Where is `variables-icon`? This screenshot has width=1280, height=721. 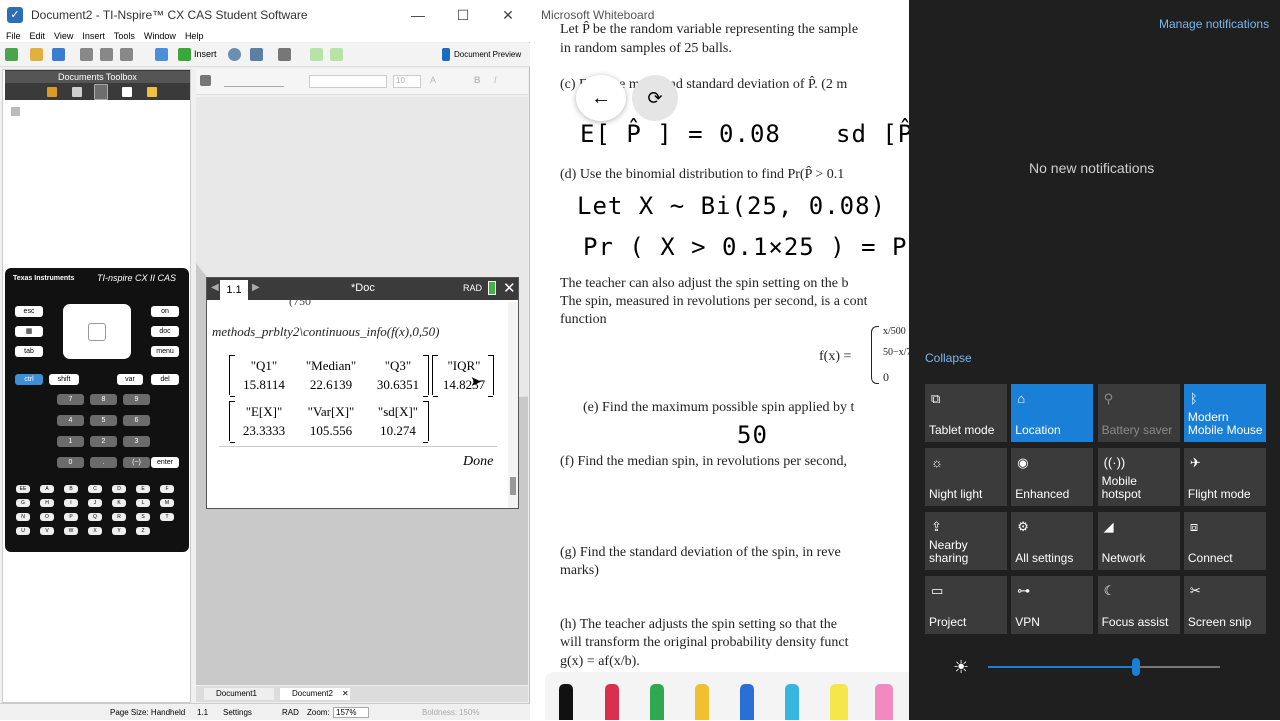
variables-icon is located at coordinates (234, 54).